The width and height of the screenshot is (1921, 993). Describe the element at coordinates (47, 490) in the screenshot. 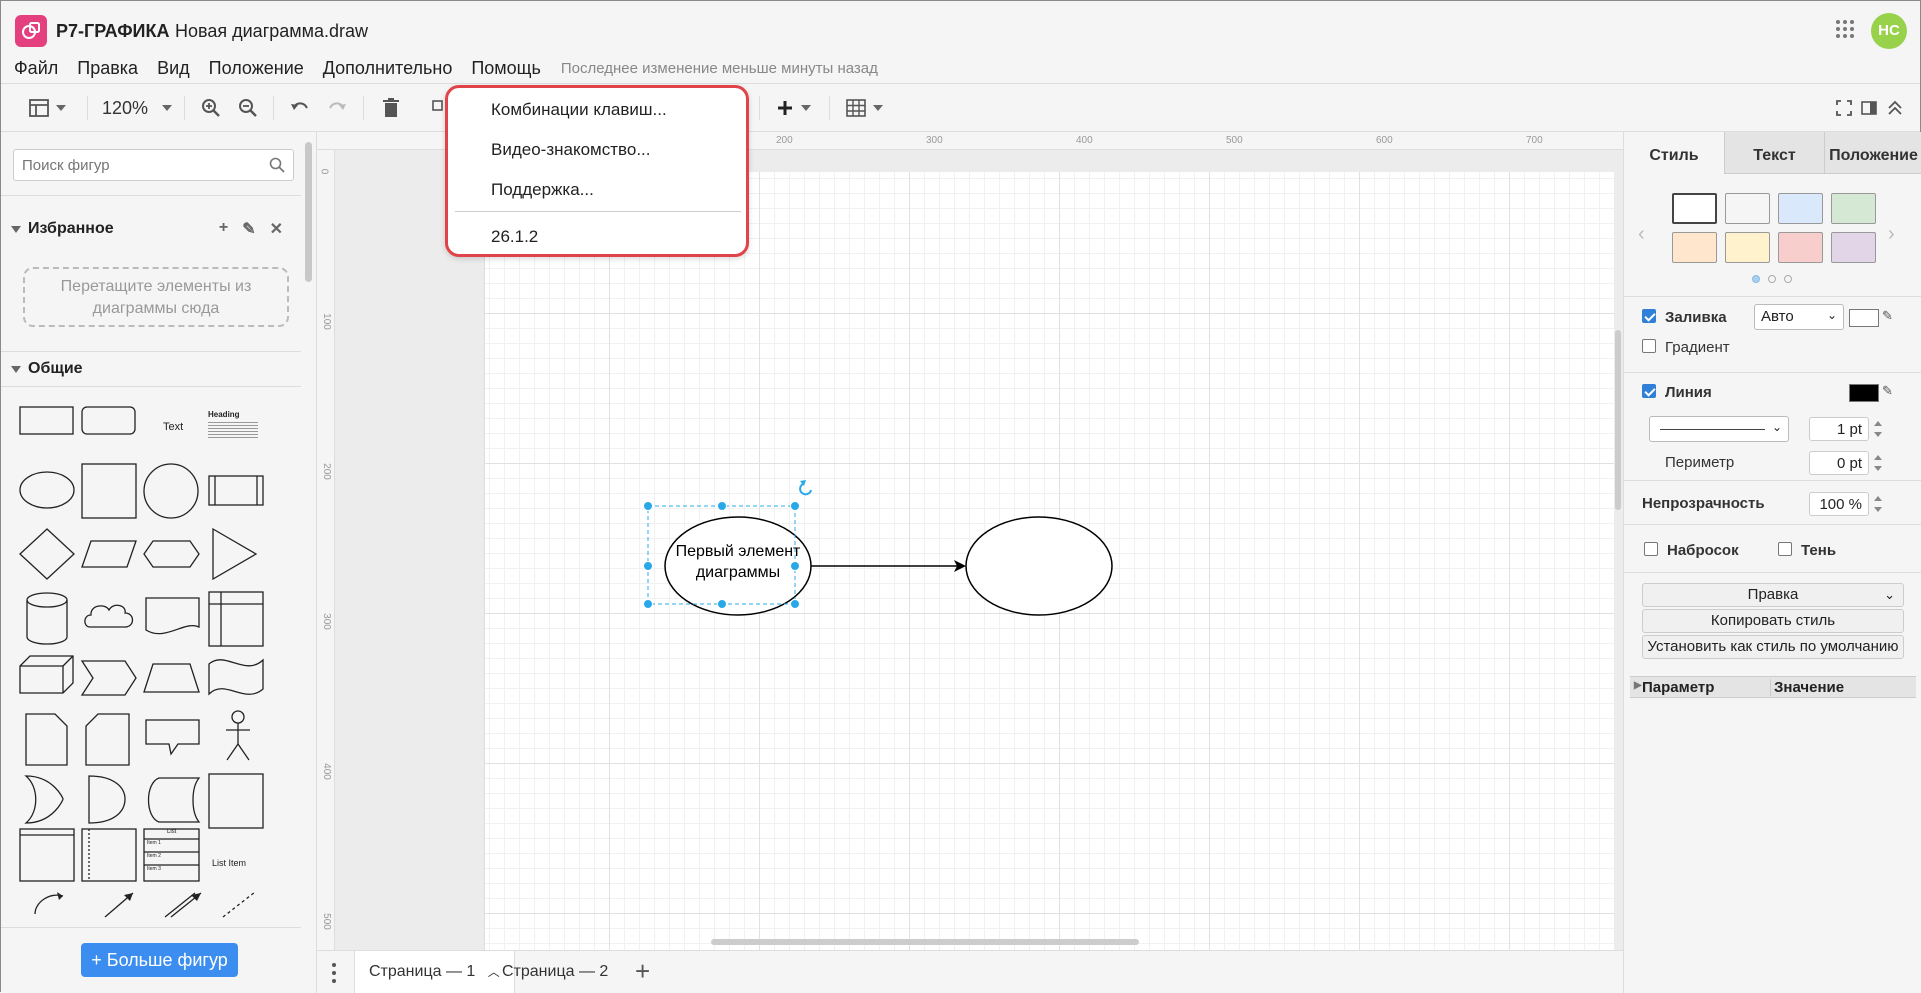

I see `ellipse-shape` at that location.